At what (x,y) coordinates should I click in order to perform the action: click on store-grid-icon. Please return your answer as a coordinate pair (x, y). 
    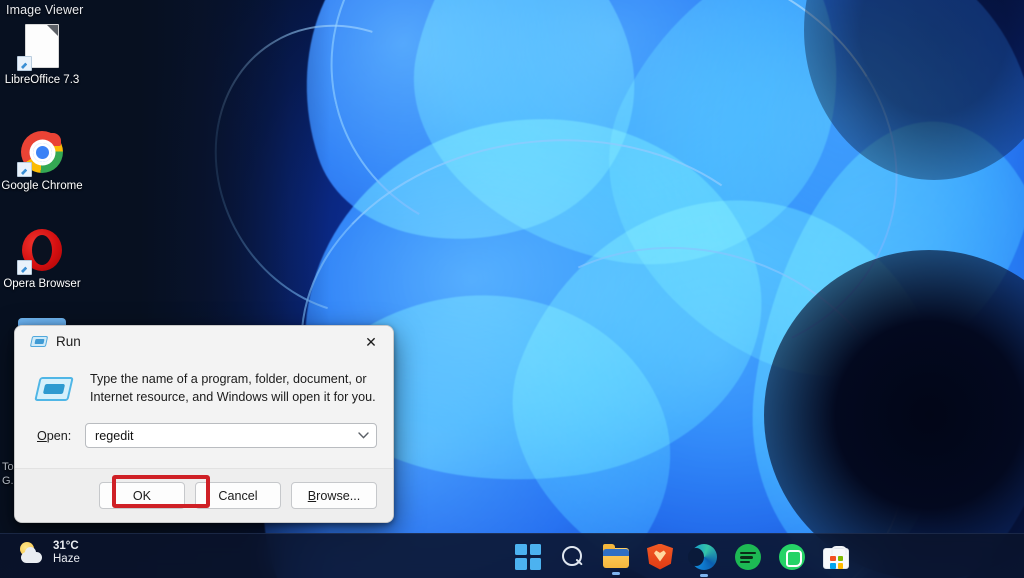
    Looking at the image, I should click on (836, 562).